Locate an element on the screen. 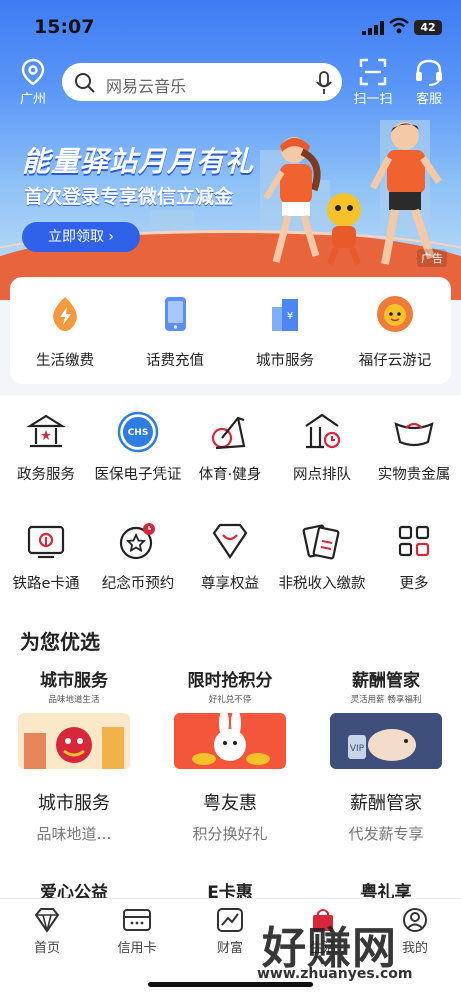 This screenshot has width=461, height=1000. status-time: 15:07 is located at coordinates (64, 27).